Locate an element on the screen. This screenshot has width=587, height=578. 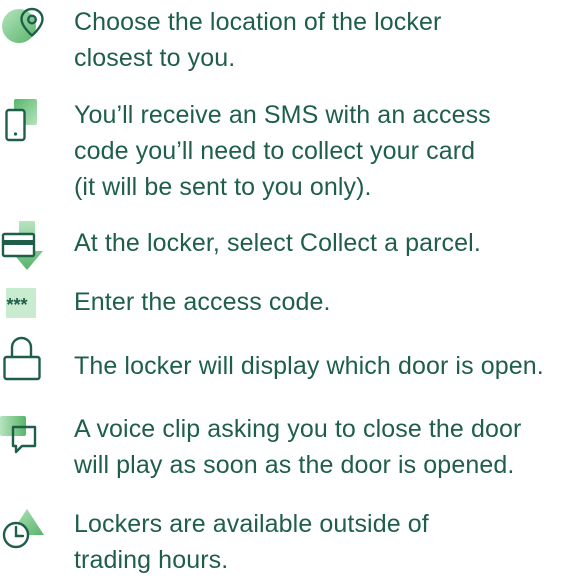
step-line: (it will be sent to you only). is located at coordinates (223, 187).